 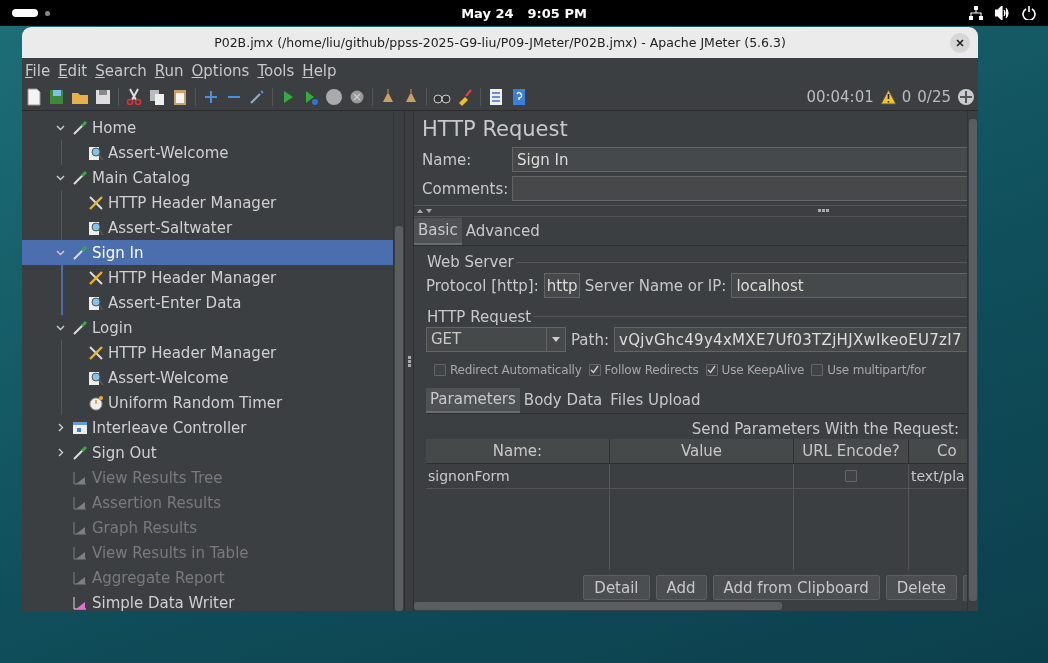 What do you see at coordinates (966, 97) in the screenshot?
I see `remote-icon` at bounding box center [966, 97].